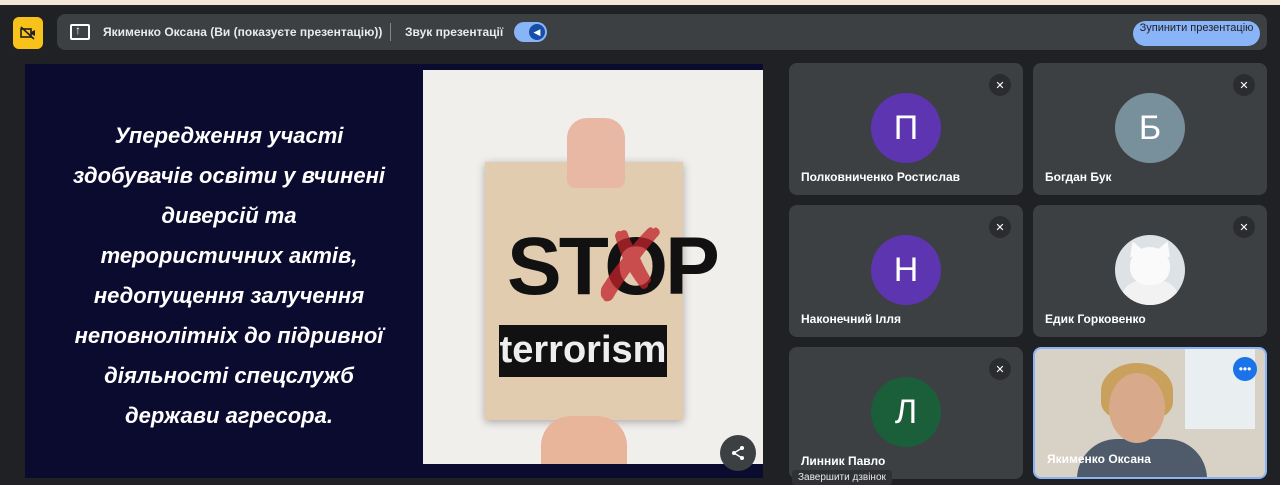 The width and height of the screenshot is (1280, 485). I want to click on hand-shape, so click(596, 153).